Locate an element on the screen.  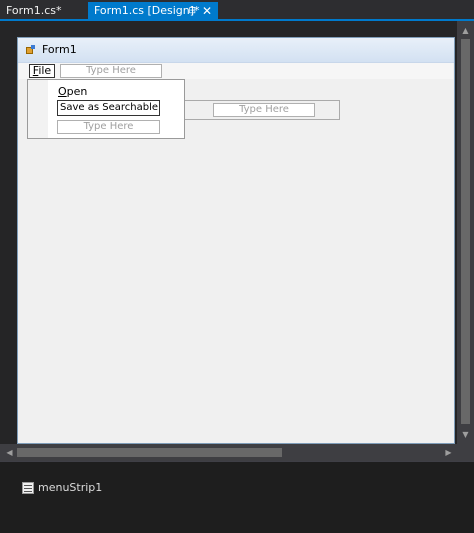
scroll-corner is located at coordinates (465, 452).